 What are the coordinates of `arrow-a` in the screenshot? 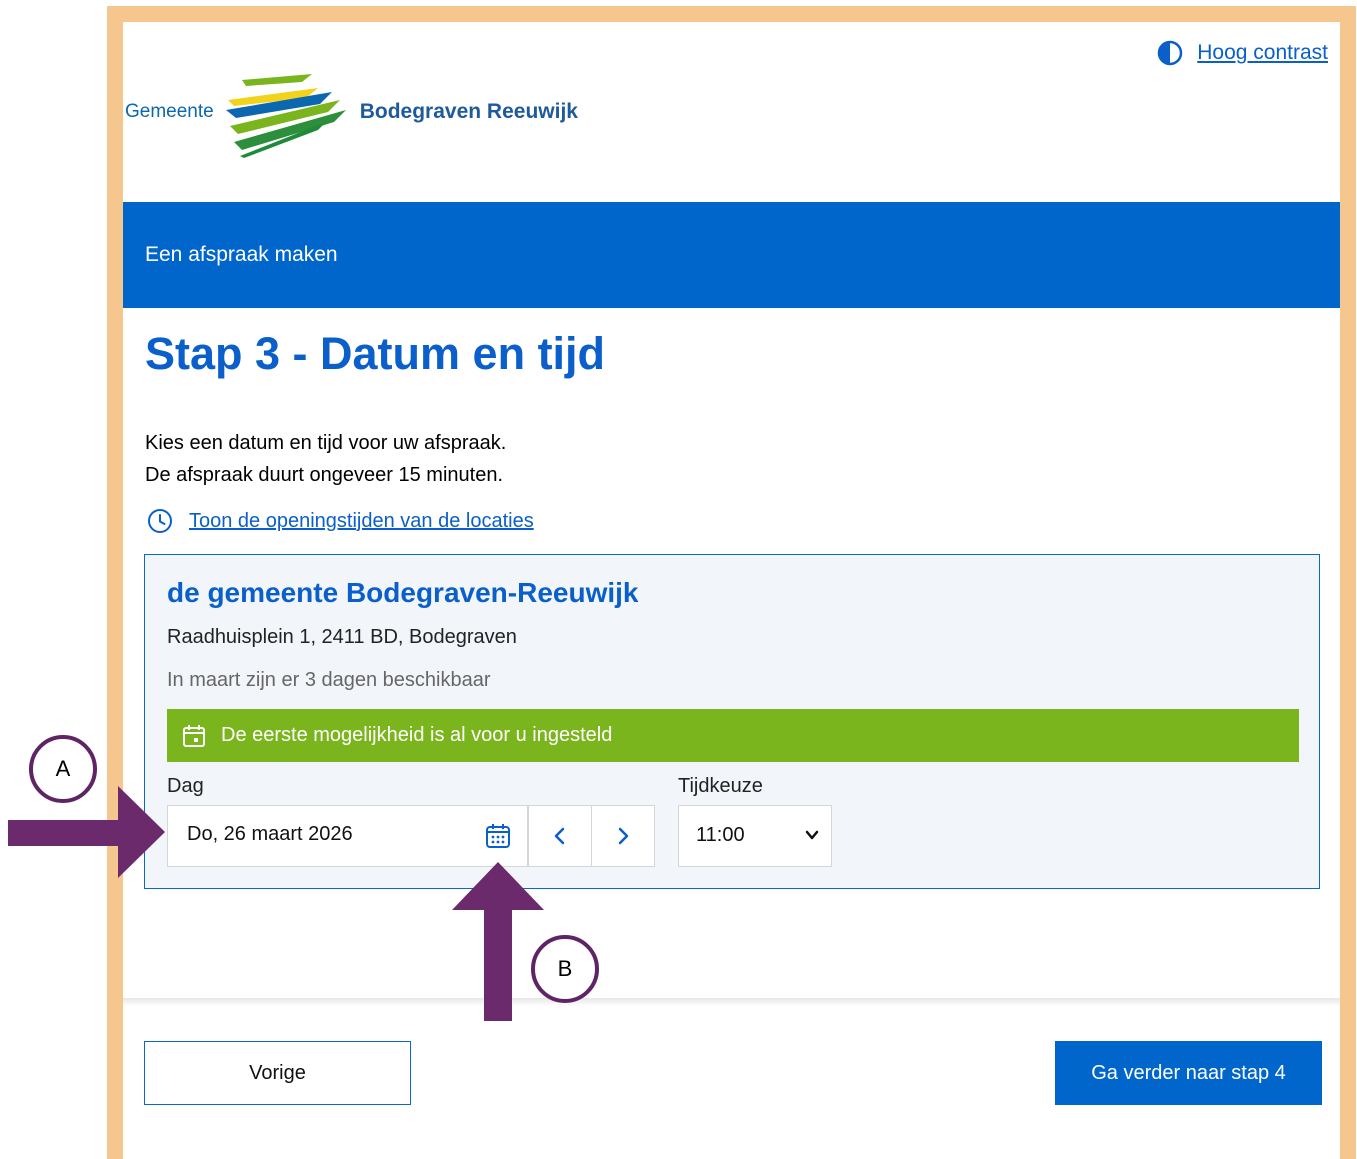 It's located at (86, 832).